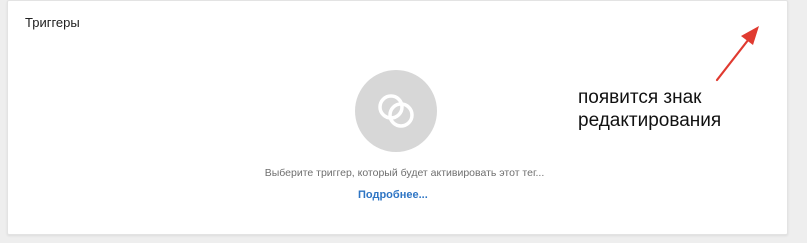 The width and height of the screenshot is (807, 243). What do you see at coordinates (52, 22) in the screenshot?
I see `card-title: Триггеры` at bounding box center [52, 22].